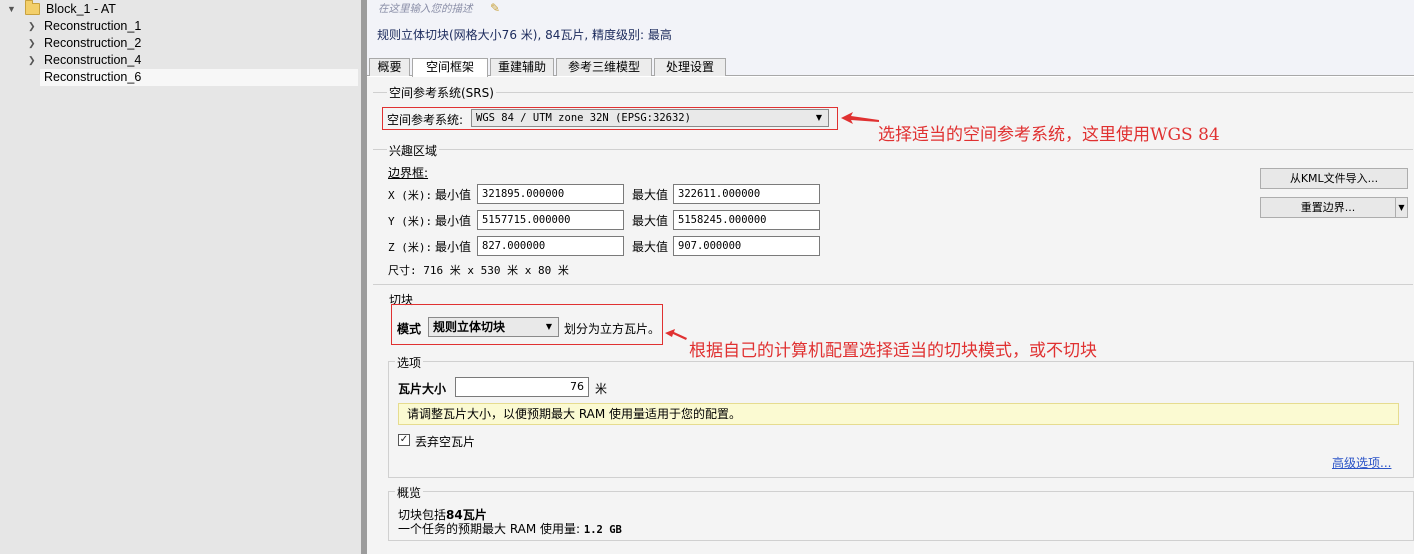 The width and height of the screenshot is (1414, 554). What do you see at coordinates (650, 247) in the screenshot?
I see `z-max-label: 最大值` at bounding box center [650, 247].